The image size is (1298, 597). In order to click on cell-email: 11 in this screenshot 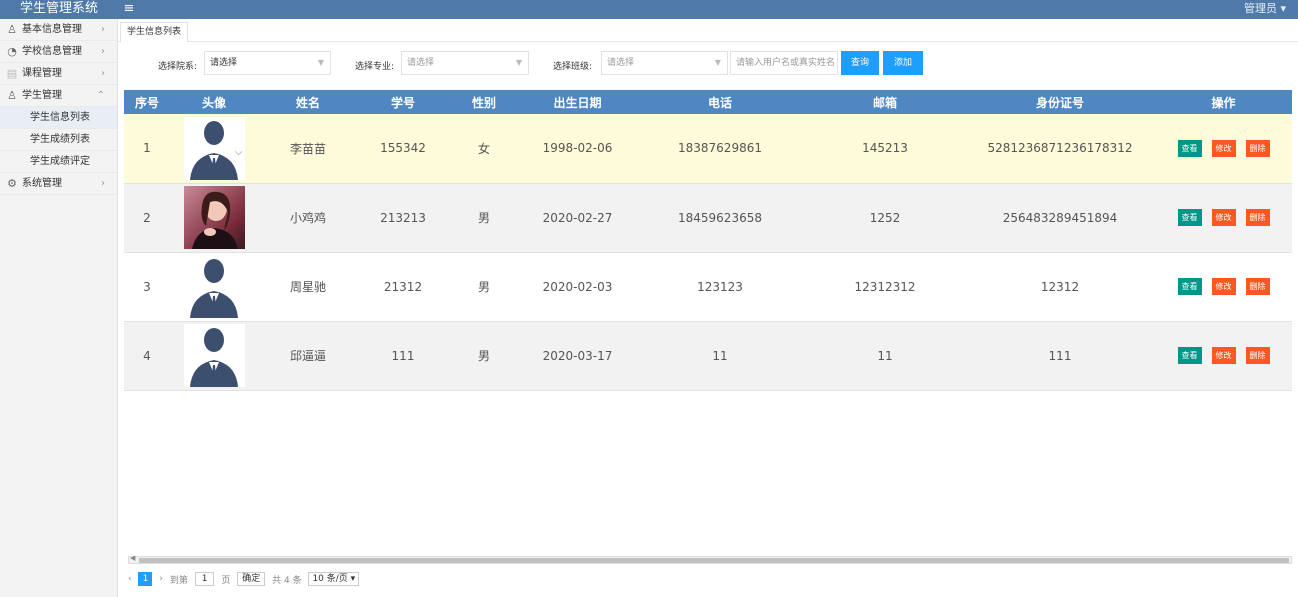, I will do `click(885, 356)`.